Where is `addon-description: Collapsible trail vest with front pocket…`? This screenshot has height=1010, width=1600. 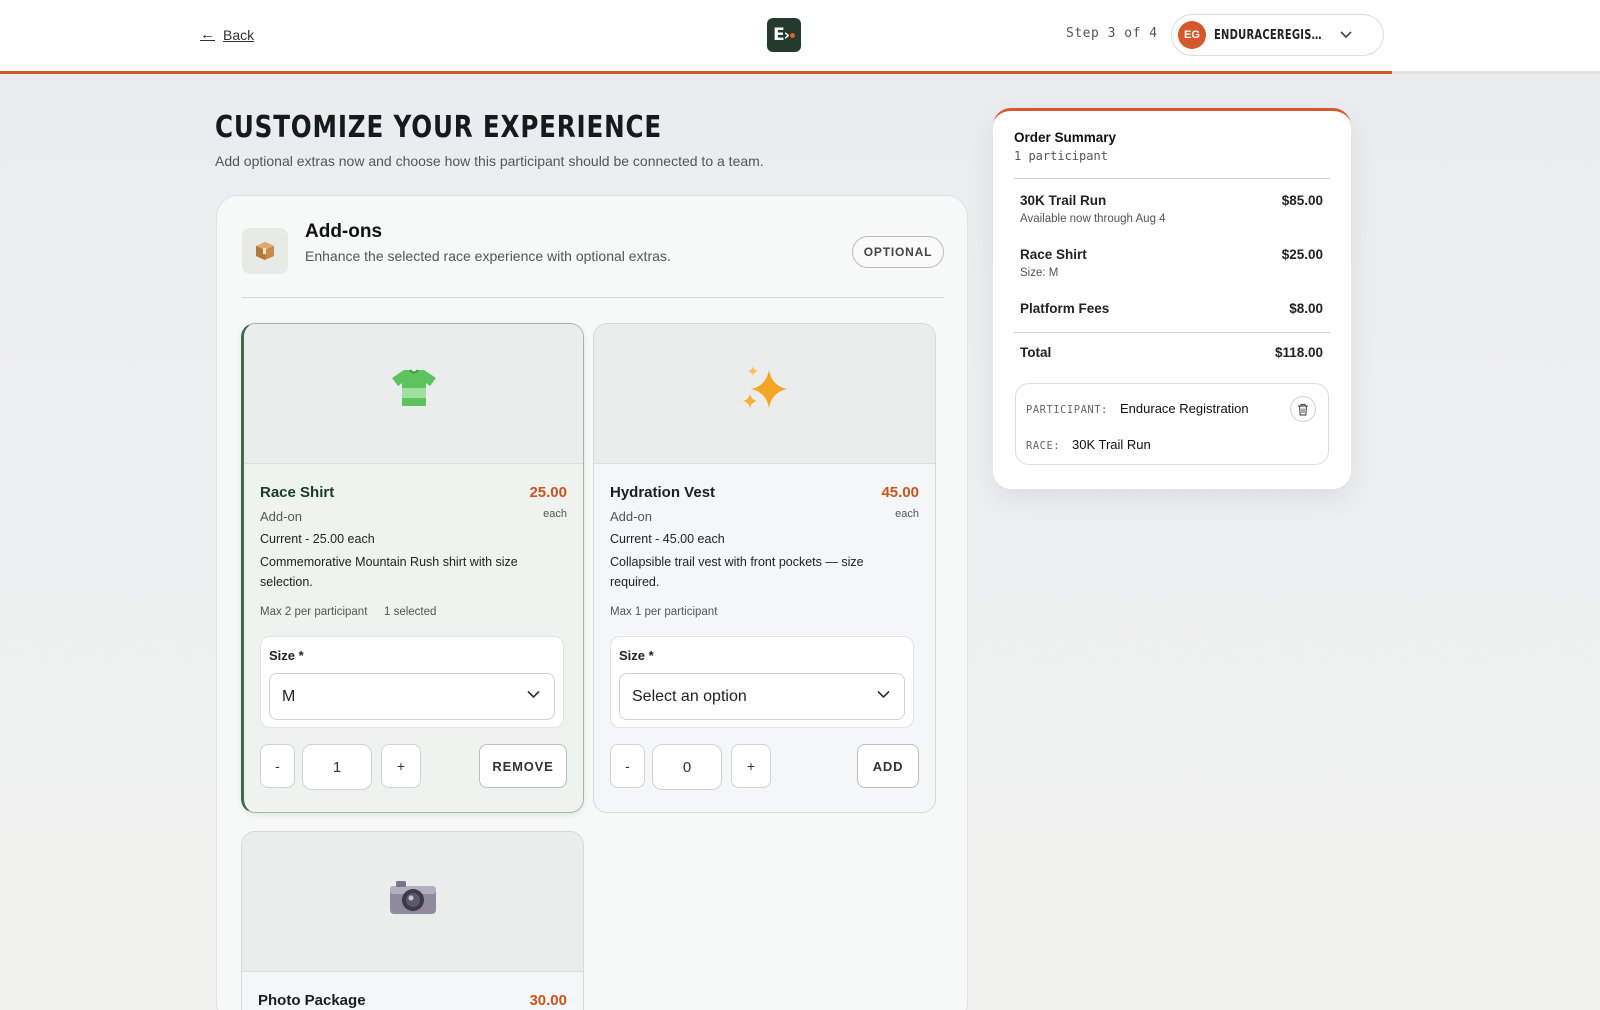
addon-description: Collapsible trail vest with front pocket… is located at coordinates (737, 572).